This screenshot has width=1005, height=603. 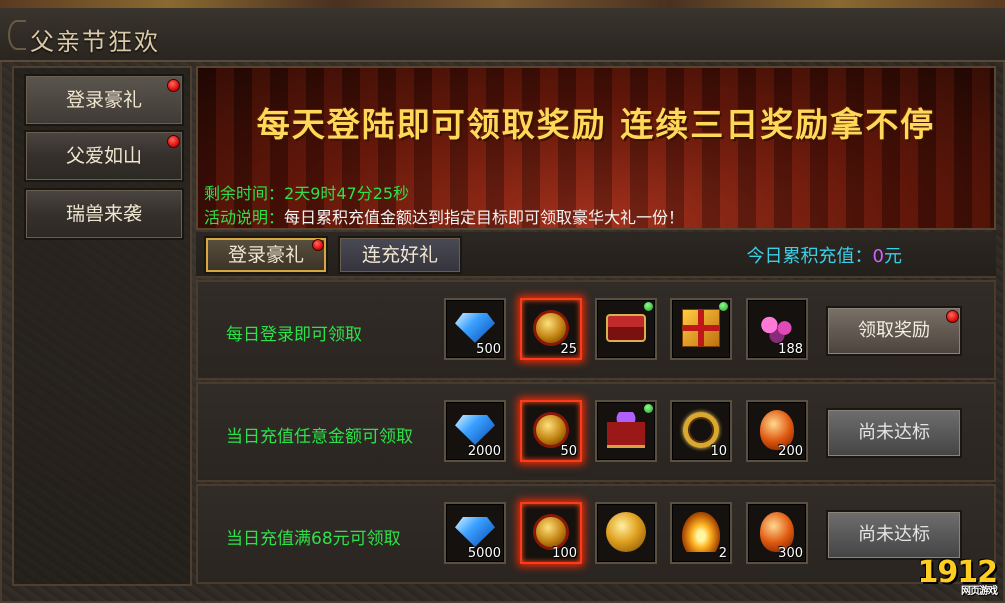 What do you see at coordinates (718, 451) in the screenshot?
I see `item-quantity: 10` at bounding box center [718, 451].